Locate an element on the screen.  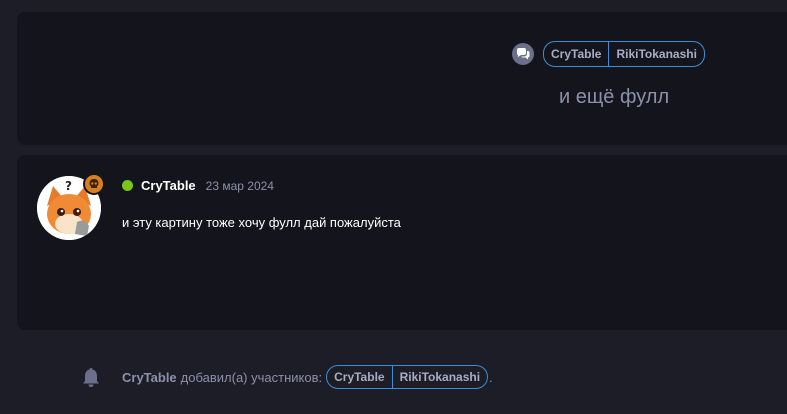
added-participants-pill: CryTable RikiTokanashi is located at coordinates (407, 377).